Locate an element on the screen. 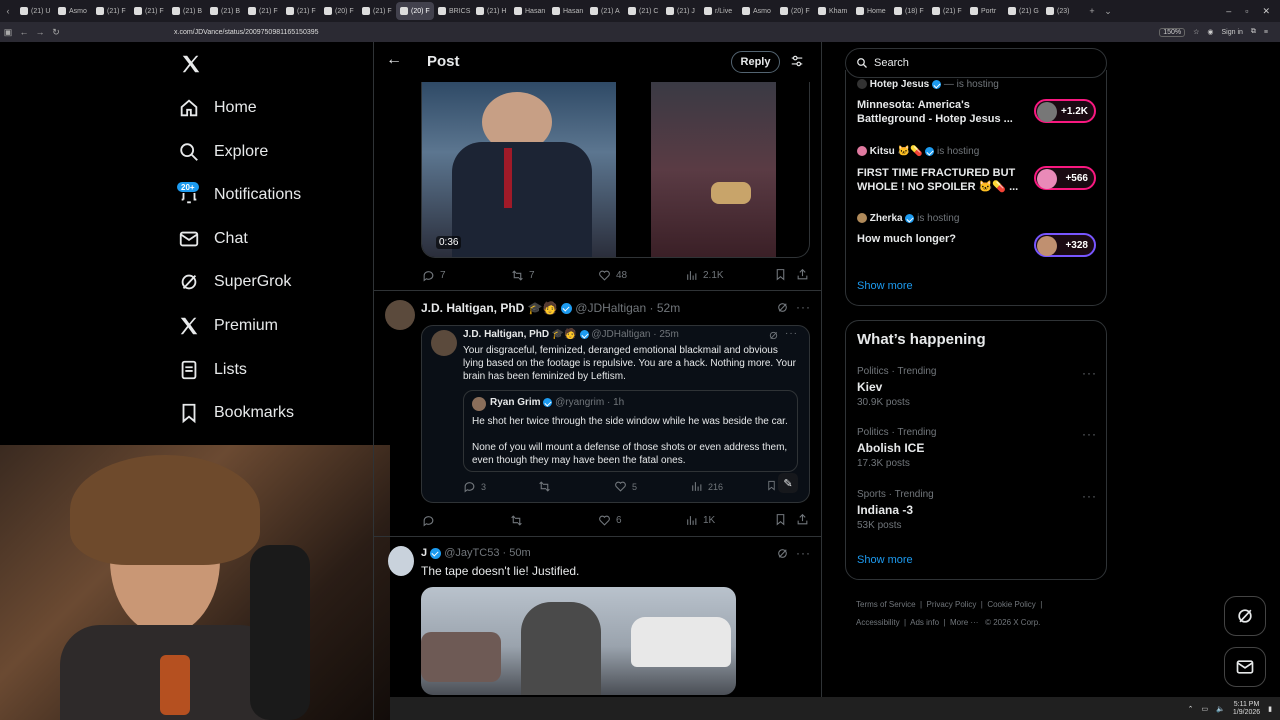 The height and width of the screenshot is (720, 1280). trend-item: Politics · Trending Kiev 30.9K posts ··· is located at coordinates (977, 387).